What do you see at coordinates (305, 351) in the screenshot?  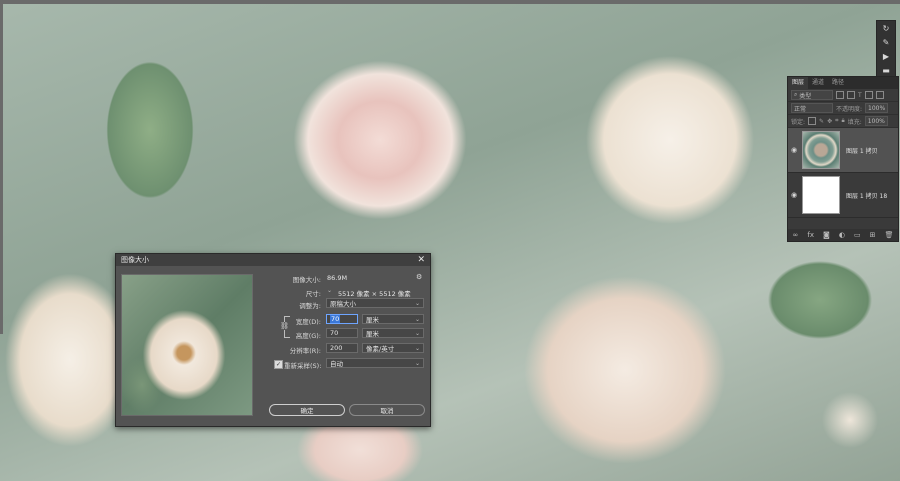 I see `resolution-label: 分辨率(R):` at bounding box center [305, 351].